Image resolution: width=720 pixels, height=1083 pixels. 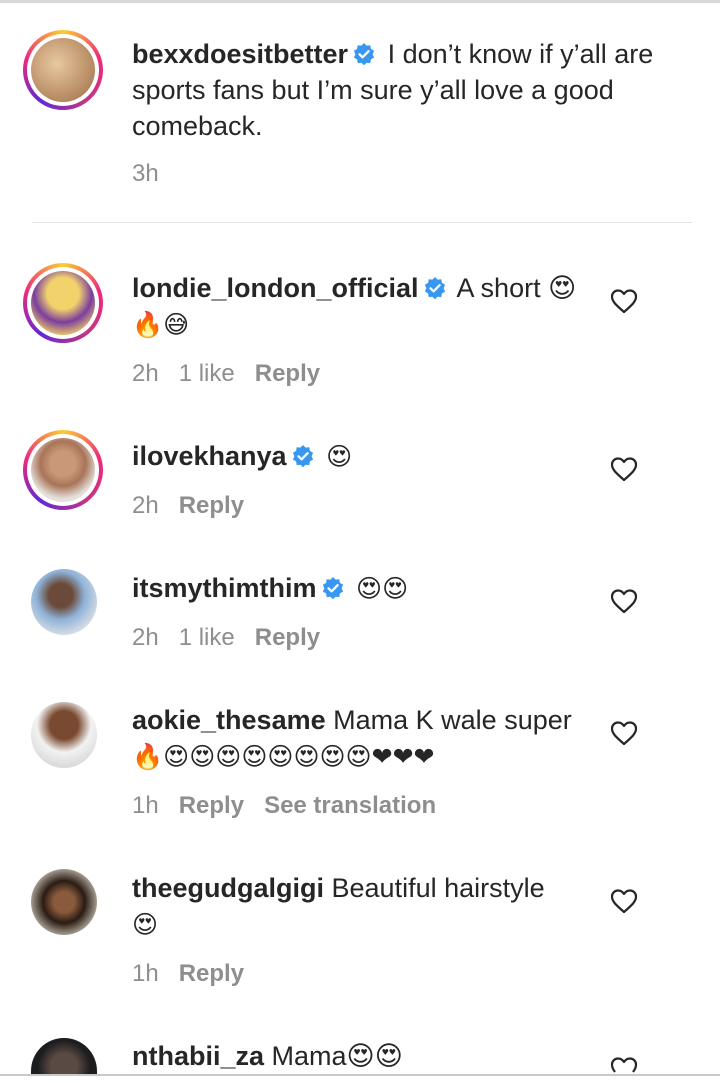 I want to click on username: nthabii_za, so click(x=198, y=1056).